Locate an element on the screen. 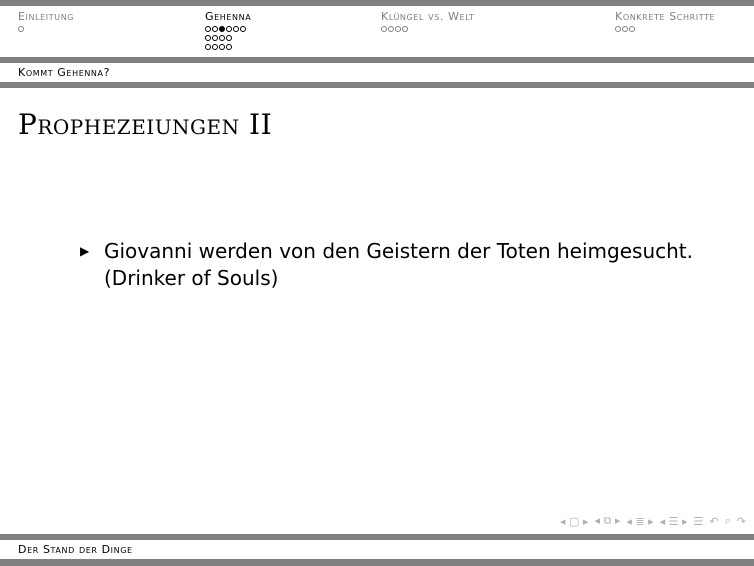 The height and width of the screenshot is (566, 754). frame-dot-current is located at coordinates (222, 28).